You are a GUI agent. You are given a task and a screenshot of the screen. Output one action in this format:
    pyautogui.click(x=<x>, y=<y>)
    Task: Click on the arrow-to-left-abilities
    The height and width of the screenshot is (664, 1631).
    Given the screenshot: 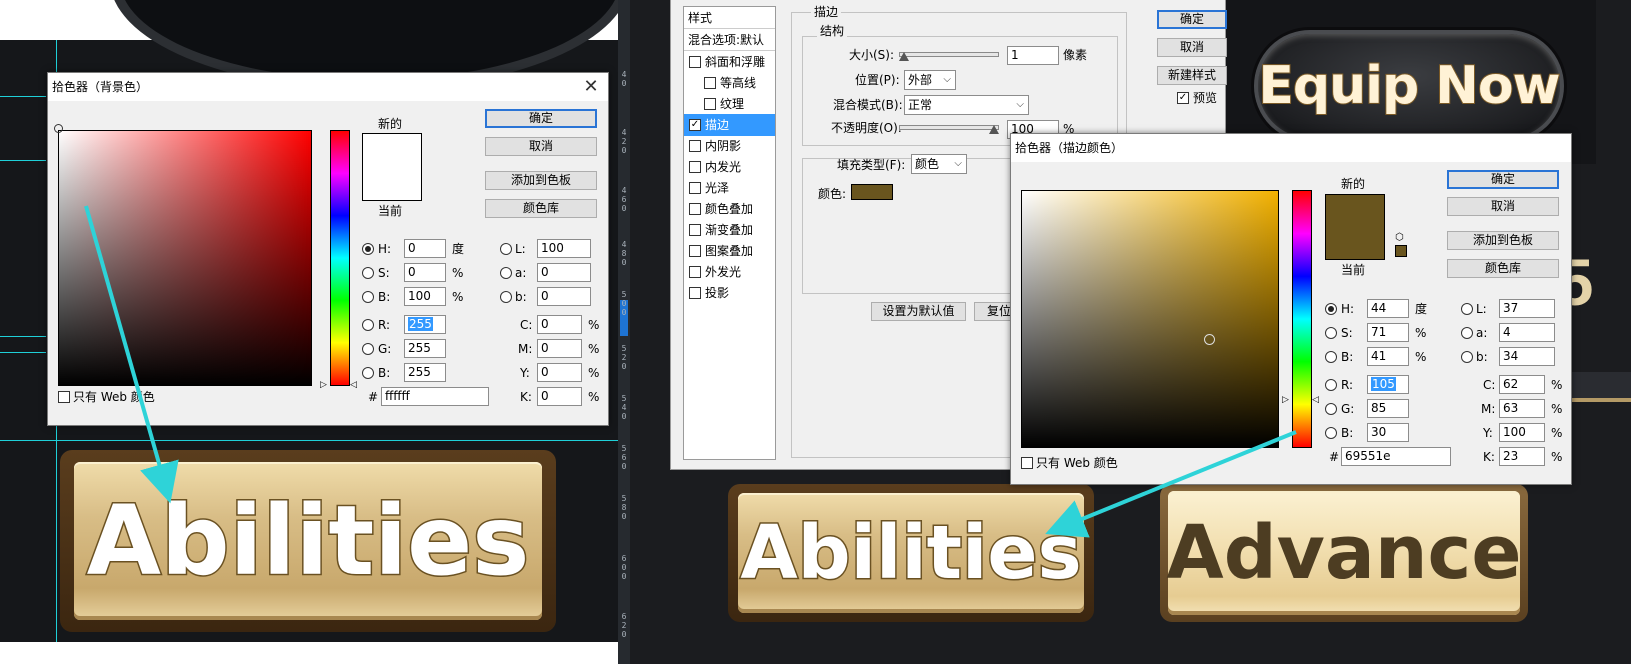 What is the action you would take?
    pyautogui.click(x=131, y=354)
    